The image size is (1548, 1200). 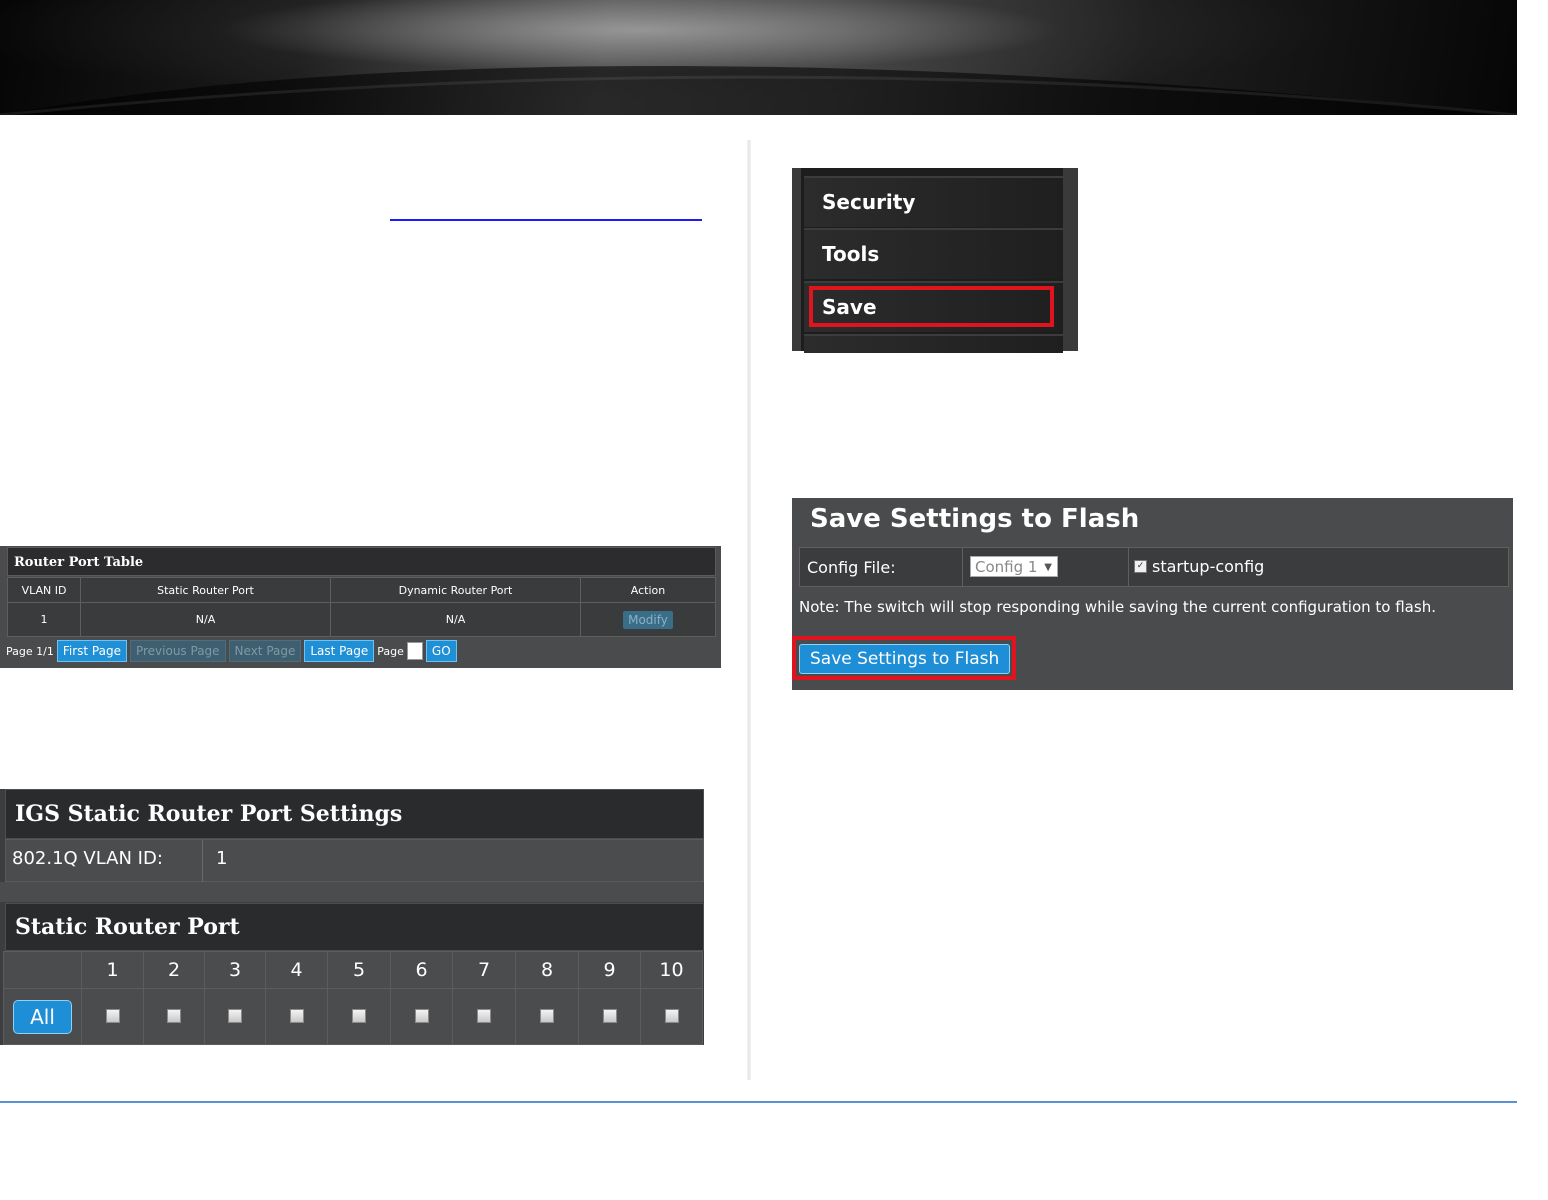 I want to click on cell-action: Modify, so click(x=648, y=619).